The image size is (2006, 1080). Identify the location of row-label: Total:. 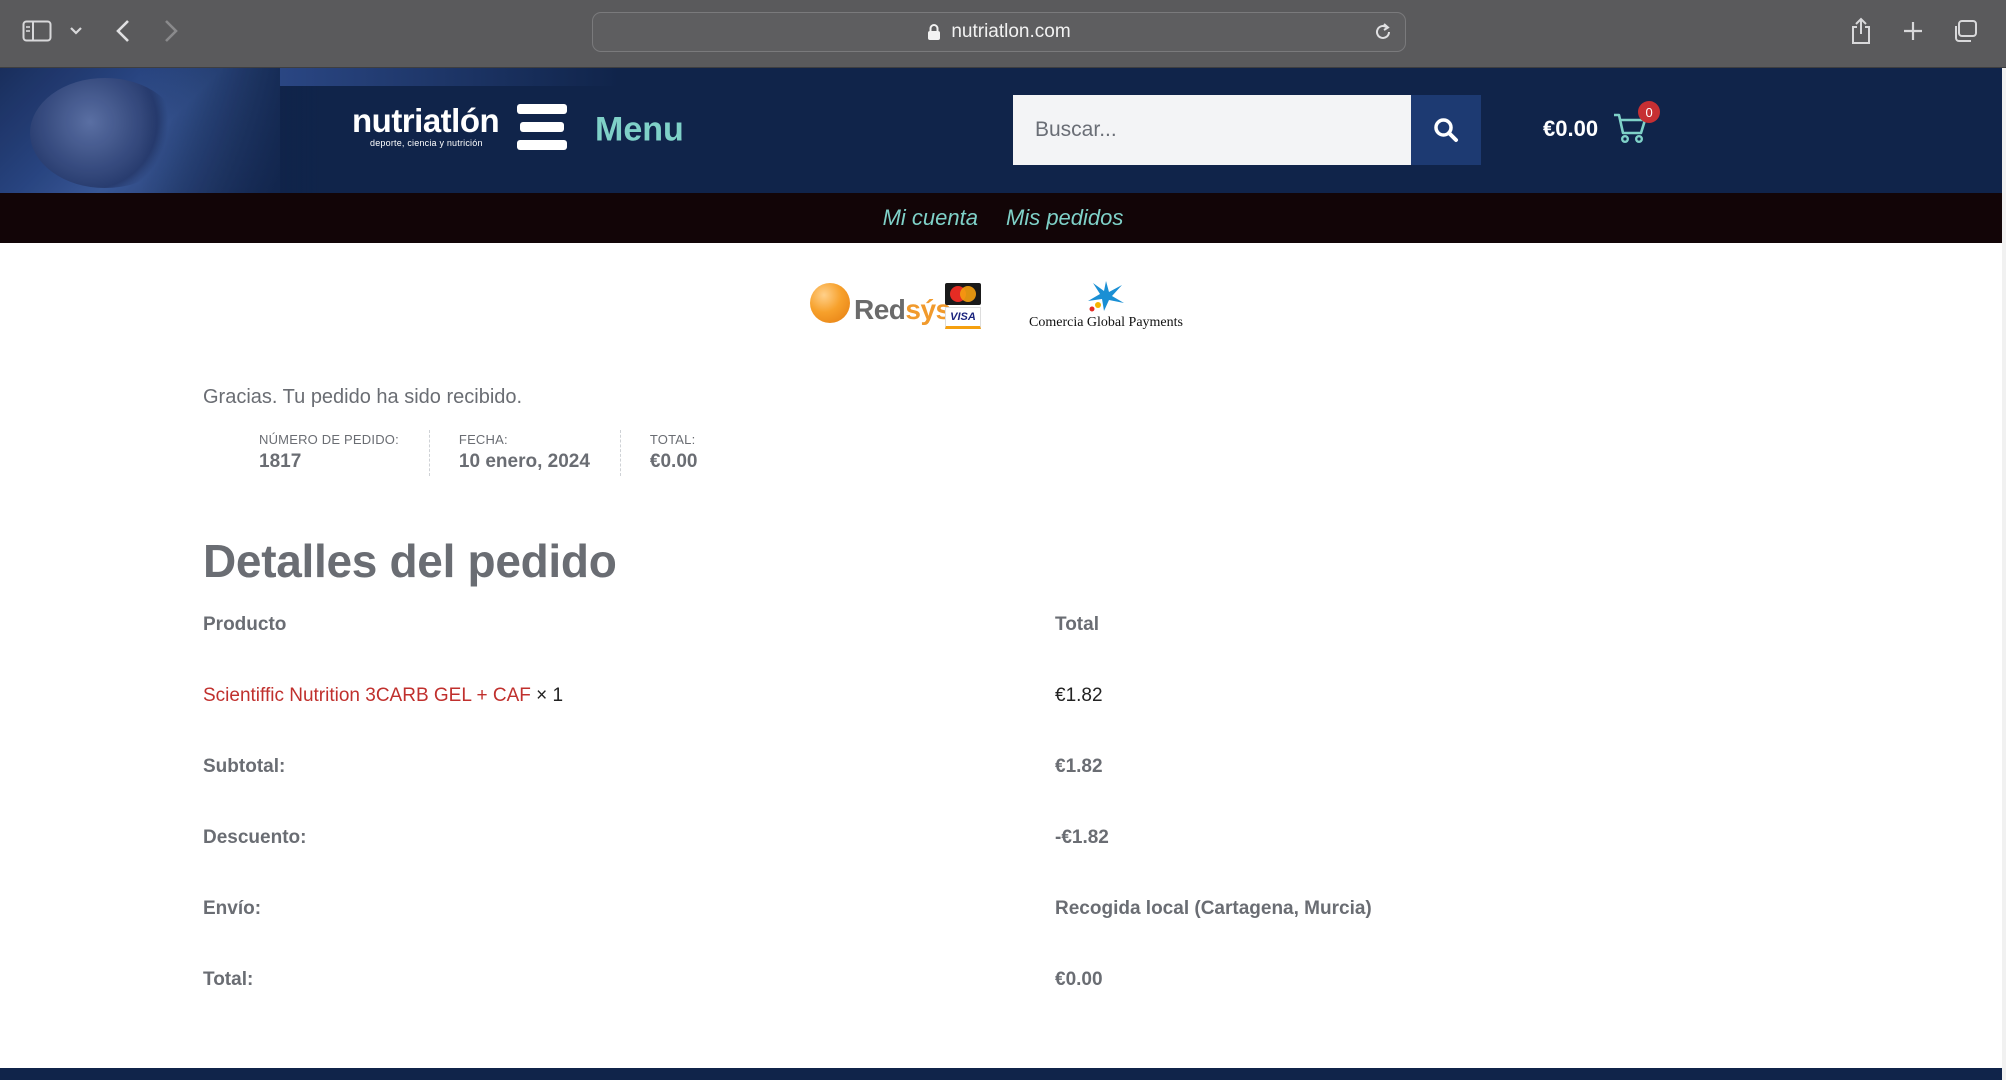
(228, 979).